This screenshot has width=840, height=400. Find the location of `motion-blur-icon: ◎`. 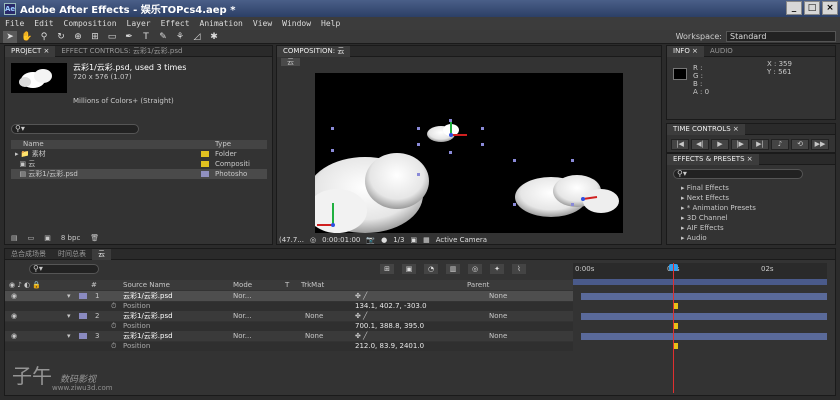

motion-blur-icon: ◎ is located at coordinates (475, 269).